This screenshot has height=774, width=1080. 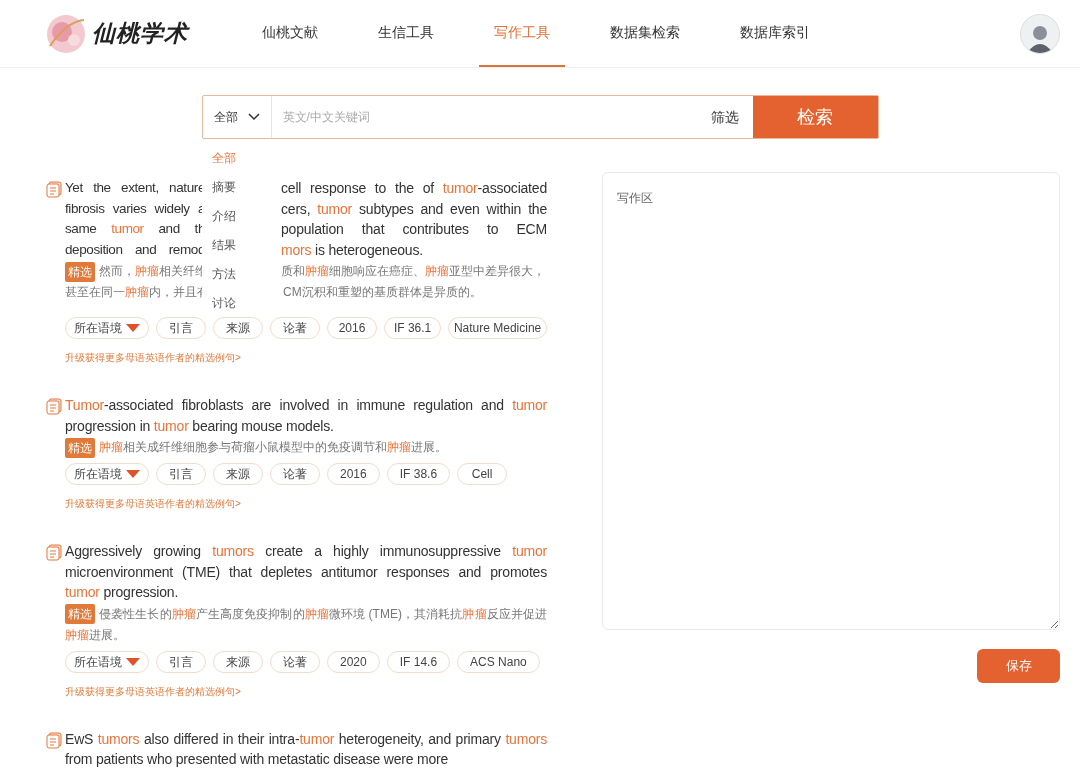 What do you see at coordinates (137, 292) in the screenshot?
I see `chinese-text: 甚至在同一肿瘤内，并且有` at bounding box center [137, 292].